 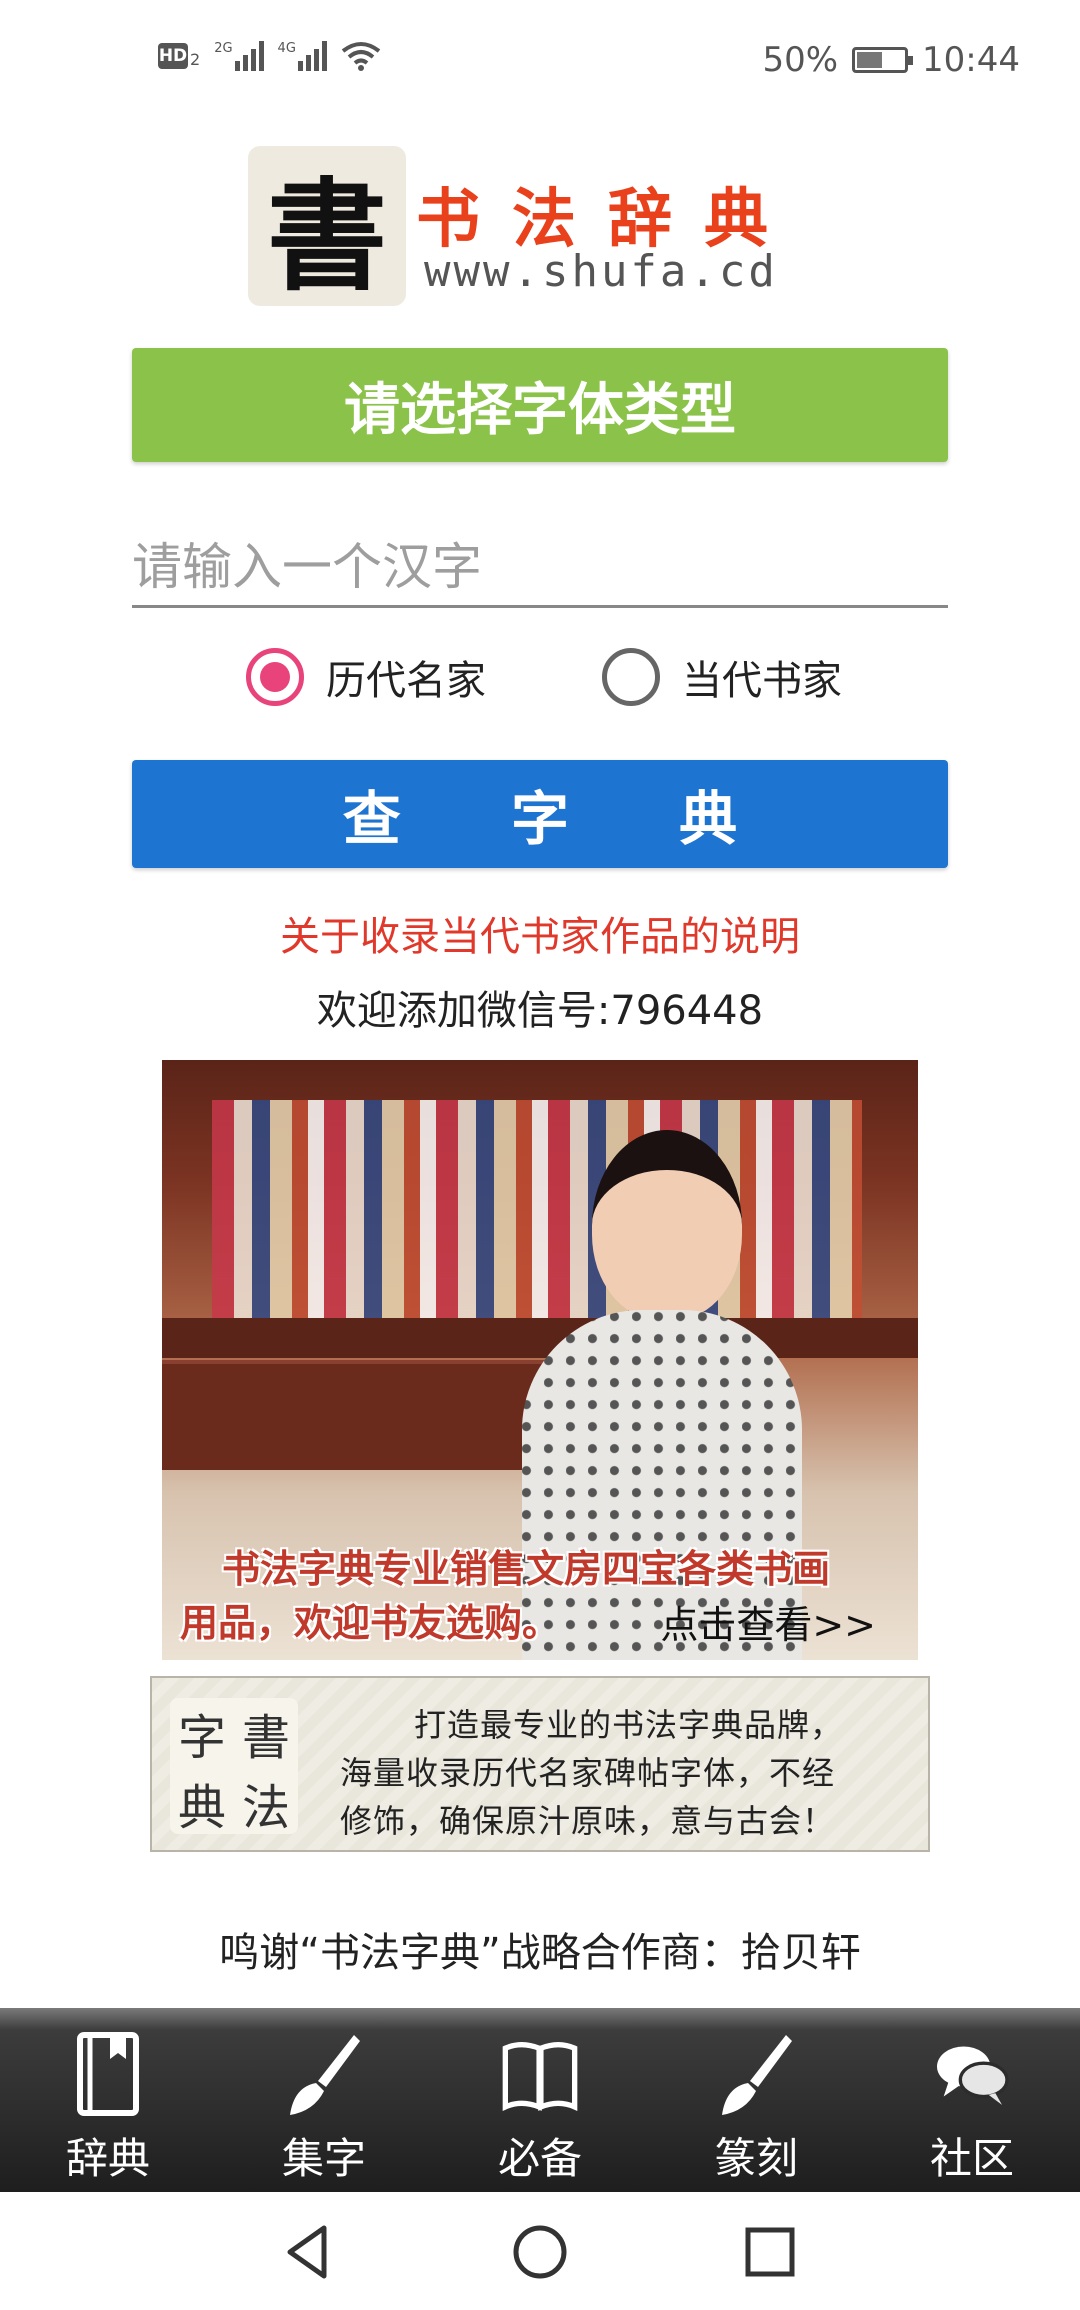 I want to click on book-icon, so click(x=108, y=2074).